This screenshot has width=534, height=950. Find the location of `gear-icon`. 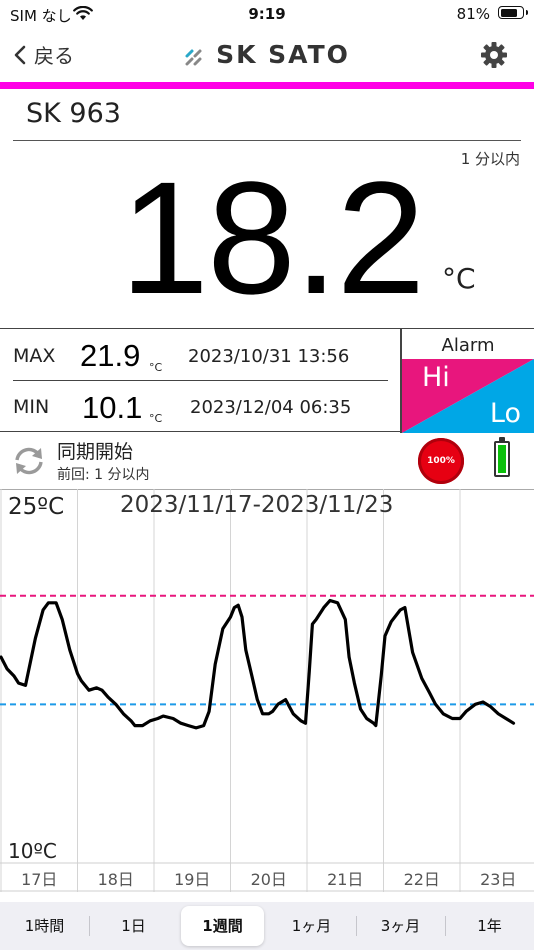

gear-icon is located at coordinates (494, 55).